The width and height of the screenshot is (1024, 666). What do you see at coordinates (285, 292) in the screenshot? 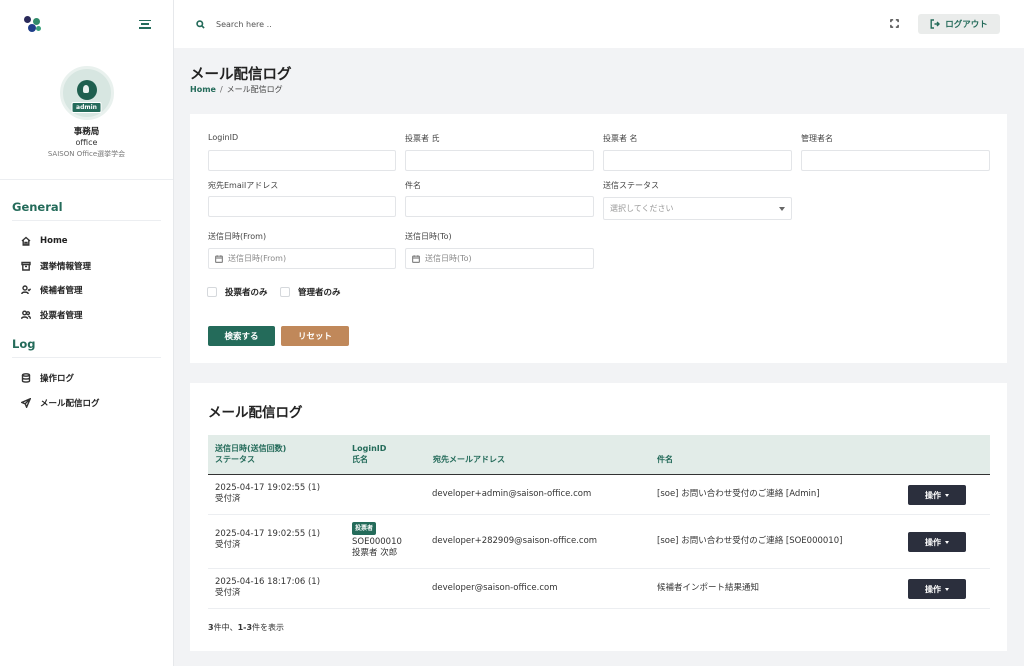
I see `admins-only-checkbox` at bounding box center [285, 292].